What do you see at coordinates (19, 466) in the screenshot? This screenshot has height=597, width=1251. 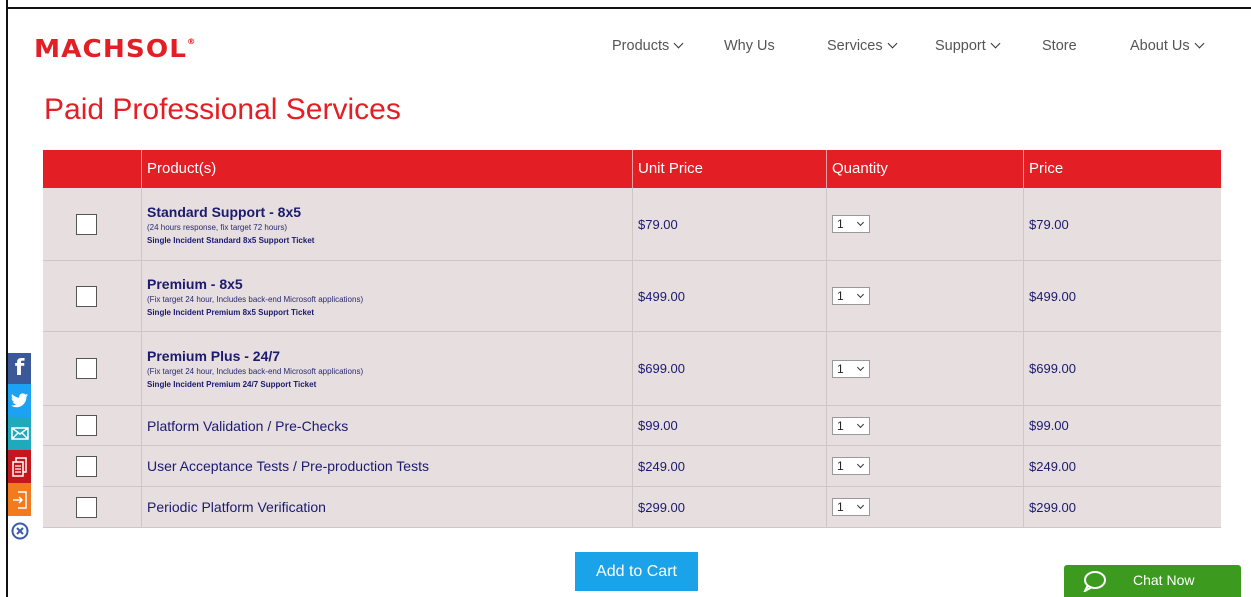 I see `print-icon` at bounding box center [19, 466].